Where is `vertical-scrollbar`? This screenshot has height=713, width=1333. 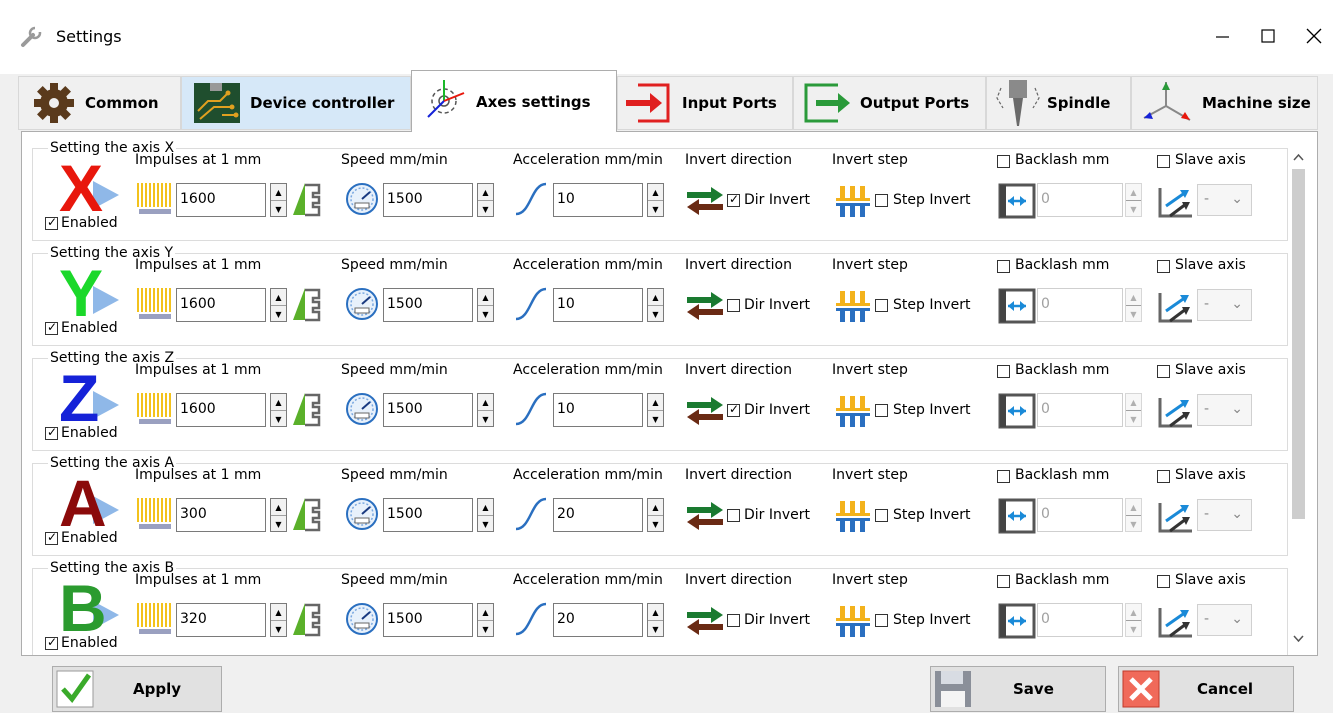
vertical-scrollbar is located at coordinates (1298, 399).